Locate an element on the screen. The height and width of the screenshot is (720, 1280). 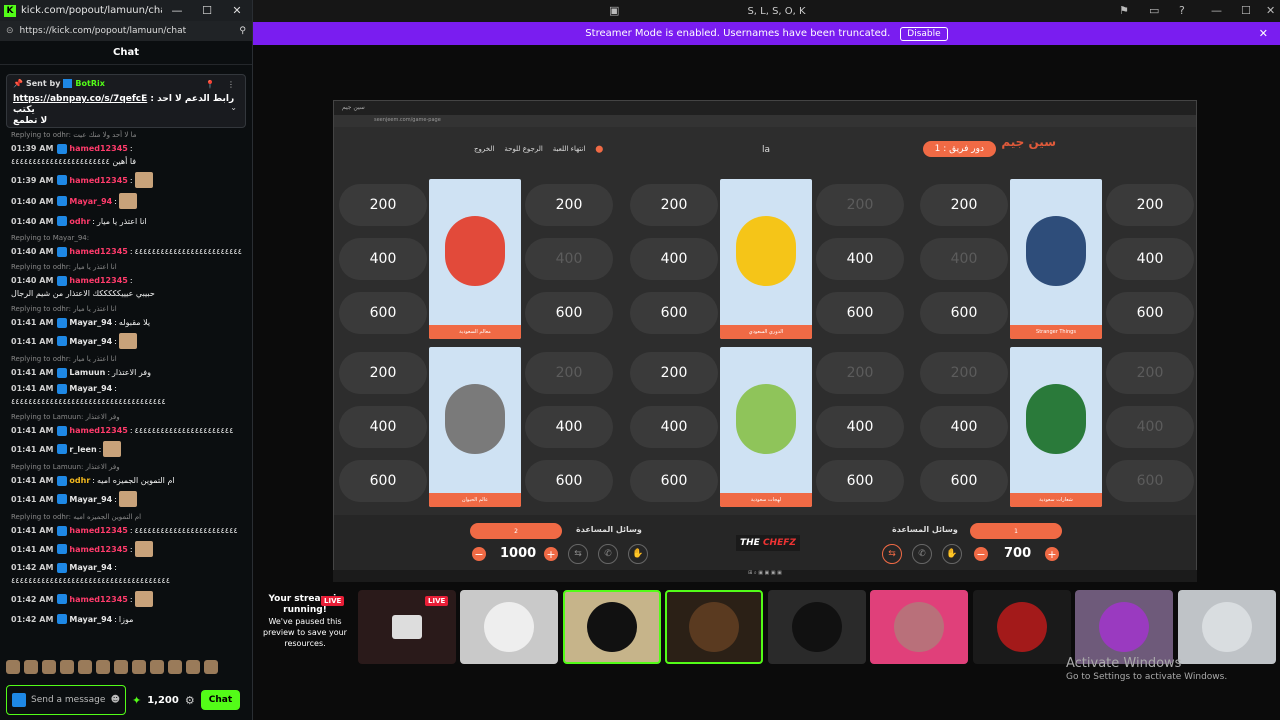
category-card: معالم السعودية is located at coordinates (475, 259).